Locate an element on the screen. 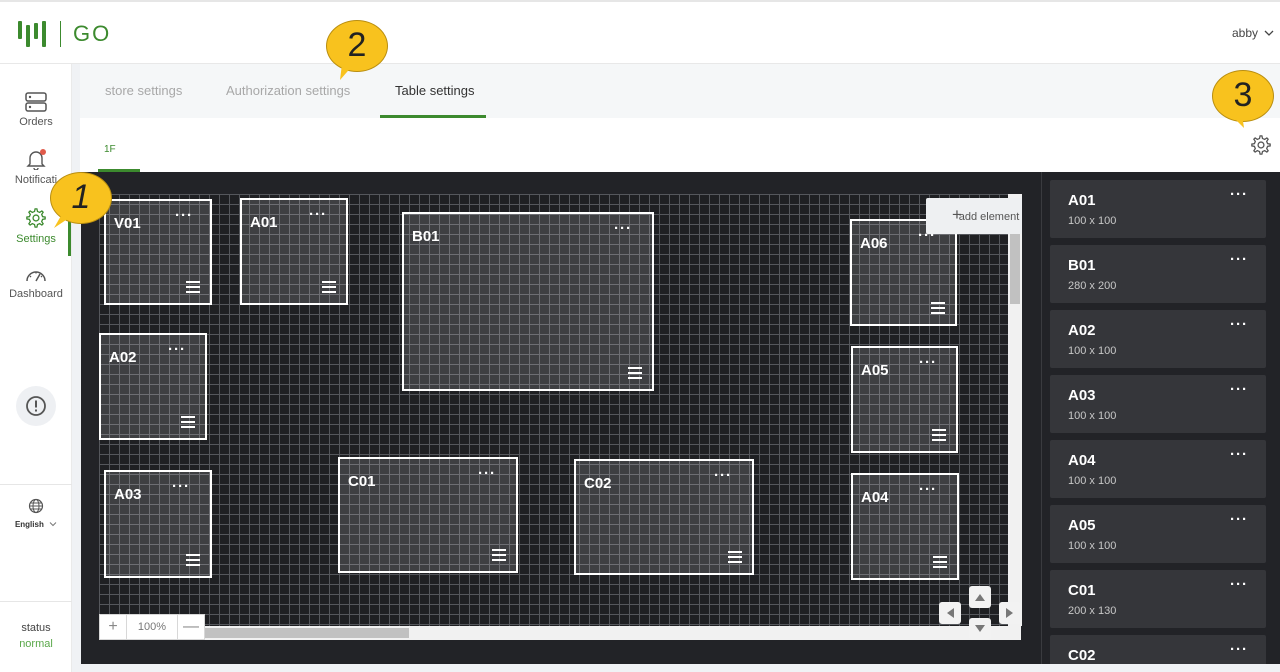 This screenshot has width=1280, height=672. gear-icon is located at coordinates (1261, 145).